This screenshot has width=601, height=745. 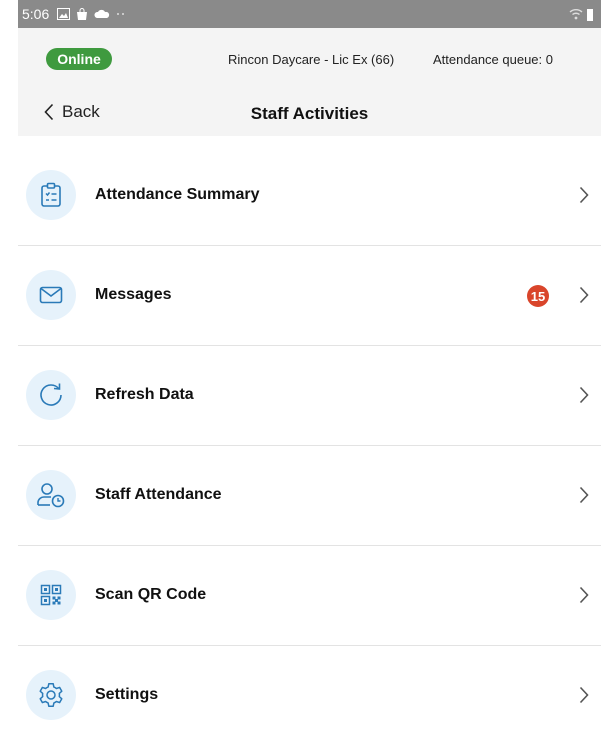 I want to click on menu-item-label: Messages, so click(x=133, y=294).